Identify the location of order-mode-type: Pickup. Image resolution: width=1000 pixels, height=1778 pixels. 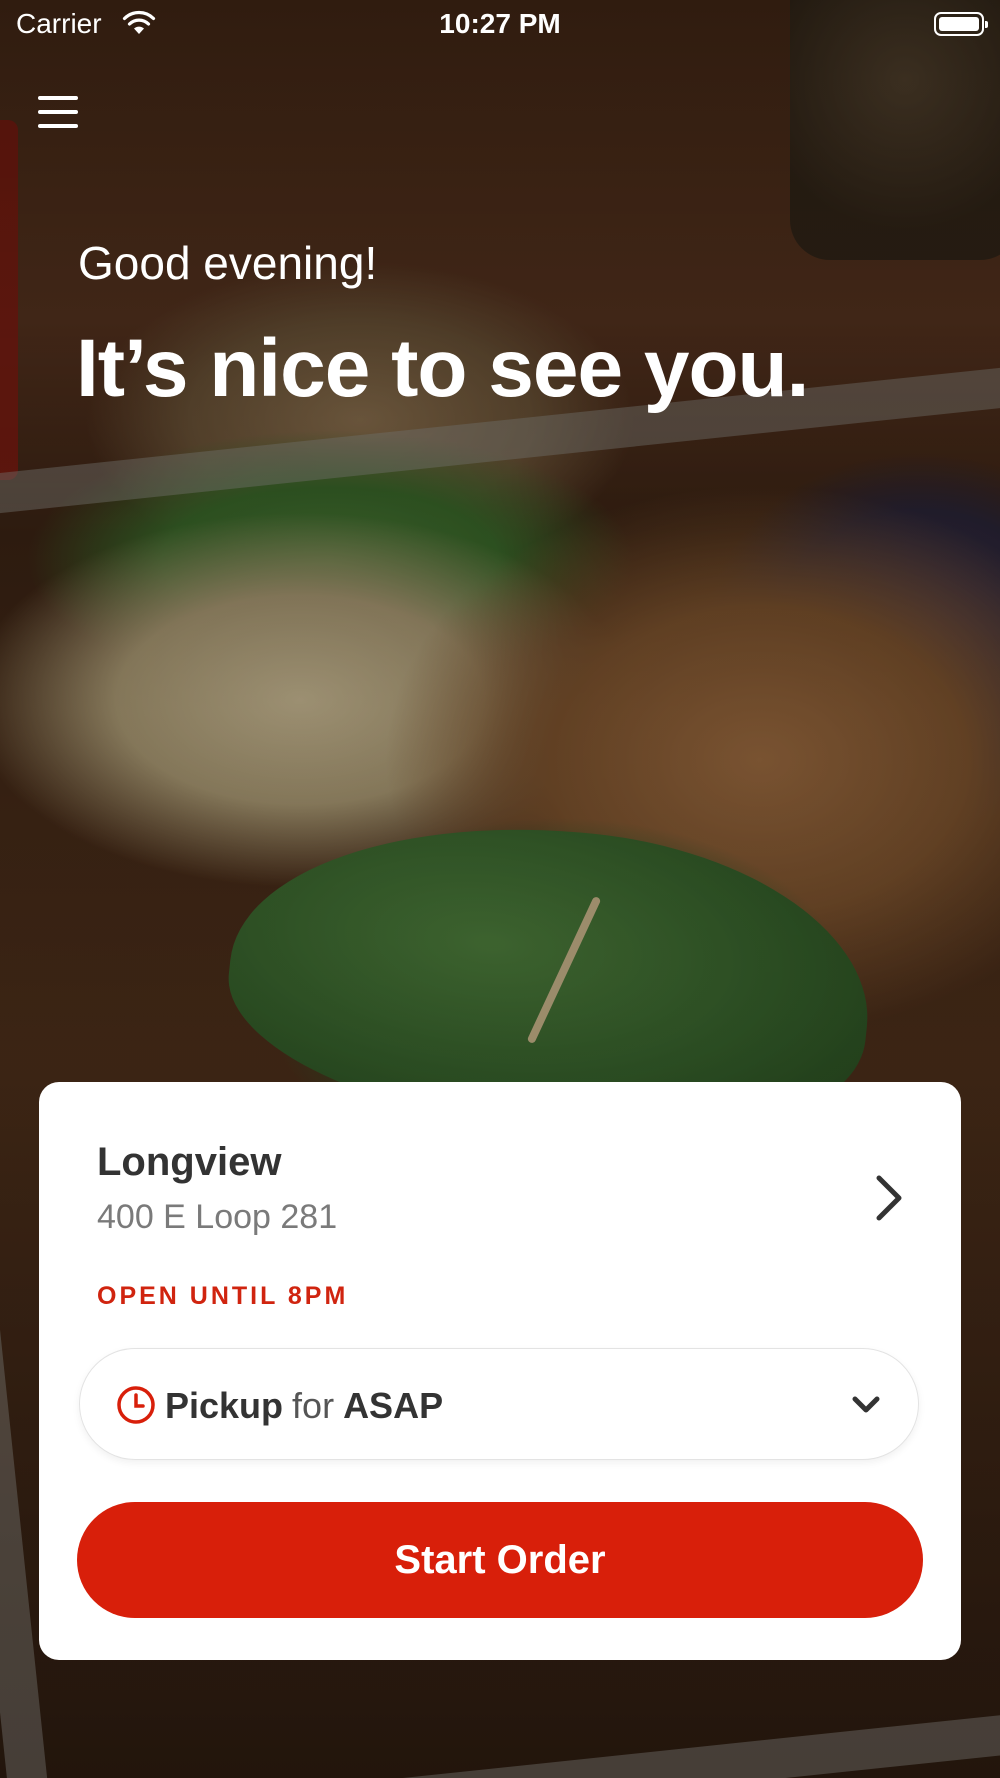
(224, 1405).